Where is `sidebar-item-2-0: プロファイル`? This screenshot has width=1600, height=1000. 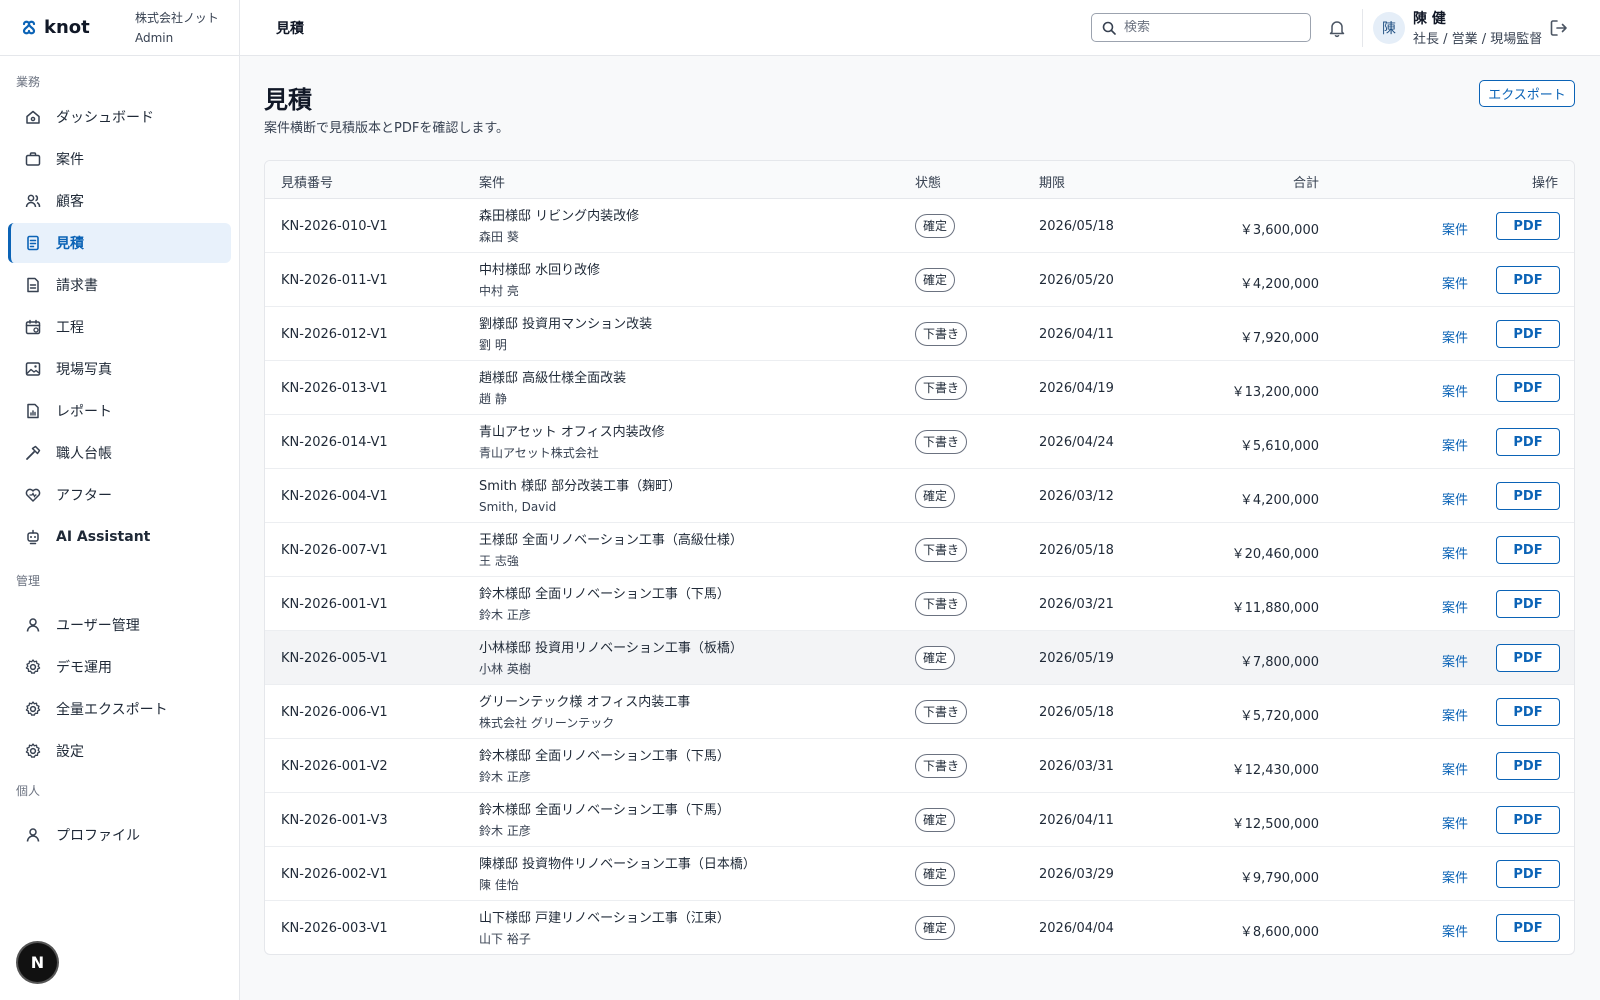 sidebar-item-2-0: プロファイル is located at coordinates (119, 835).